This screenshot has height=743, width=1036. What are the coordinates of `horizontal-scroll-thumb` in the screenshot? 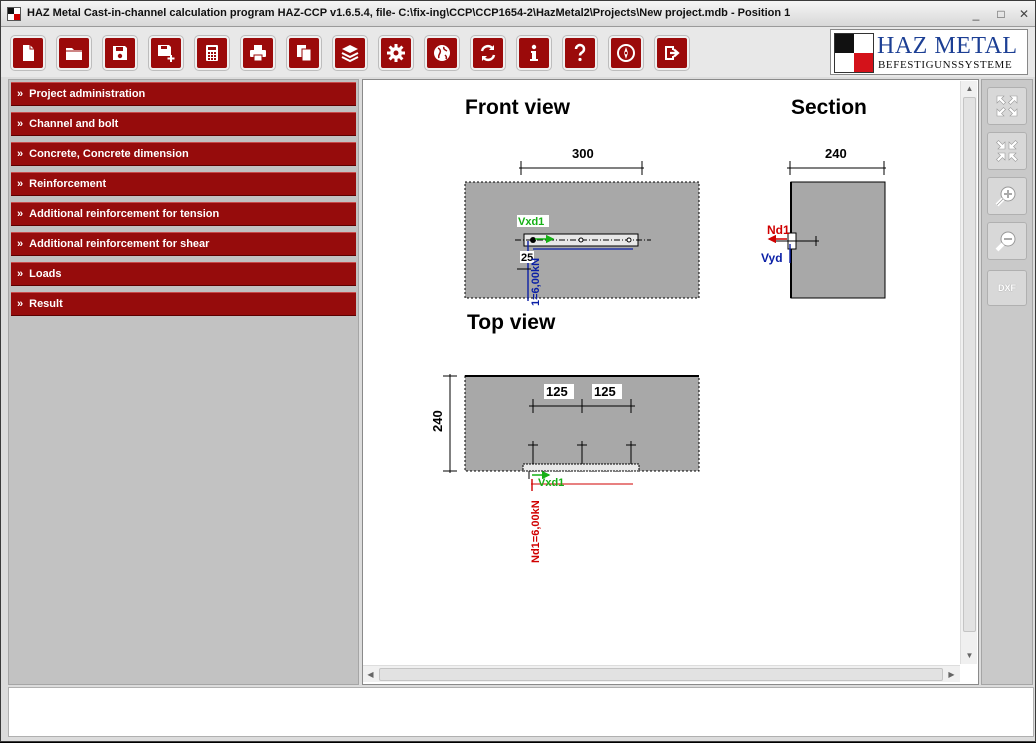 It's located at (661, 674).